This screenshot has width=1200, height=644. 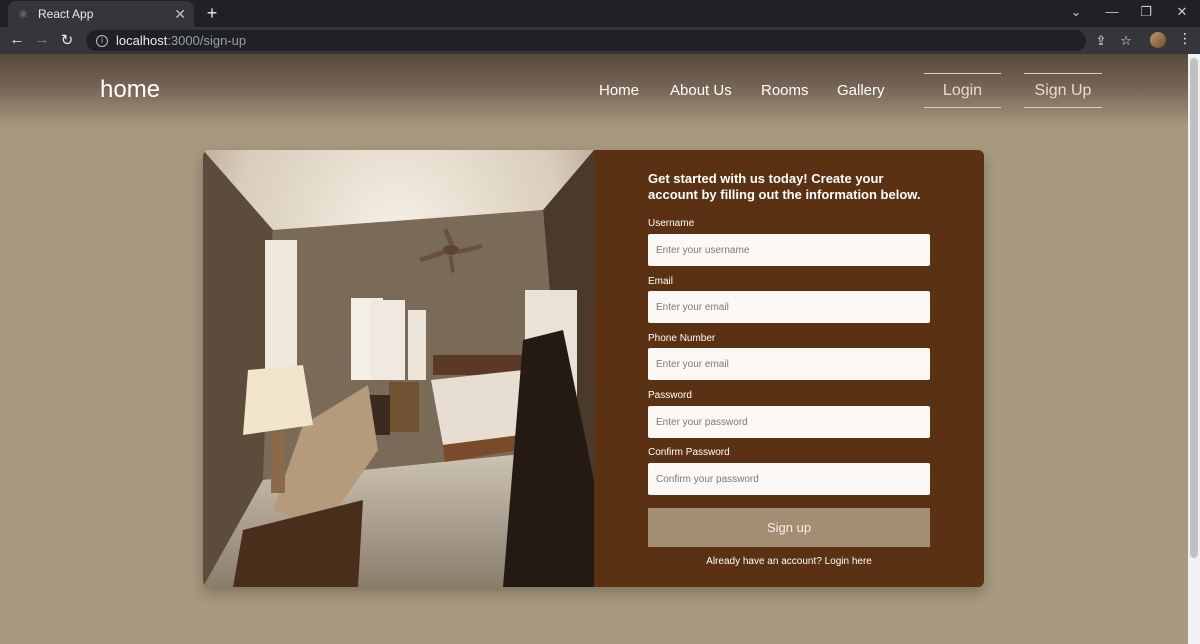 What do you see at coordinates (101, 14) in the screenshot?
I see `browser-tab: ⚛ React App ✕` at bounding box center [101, 14].